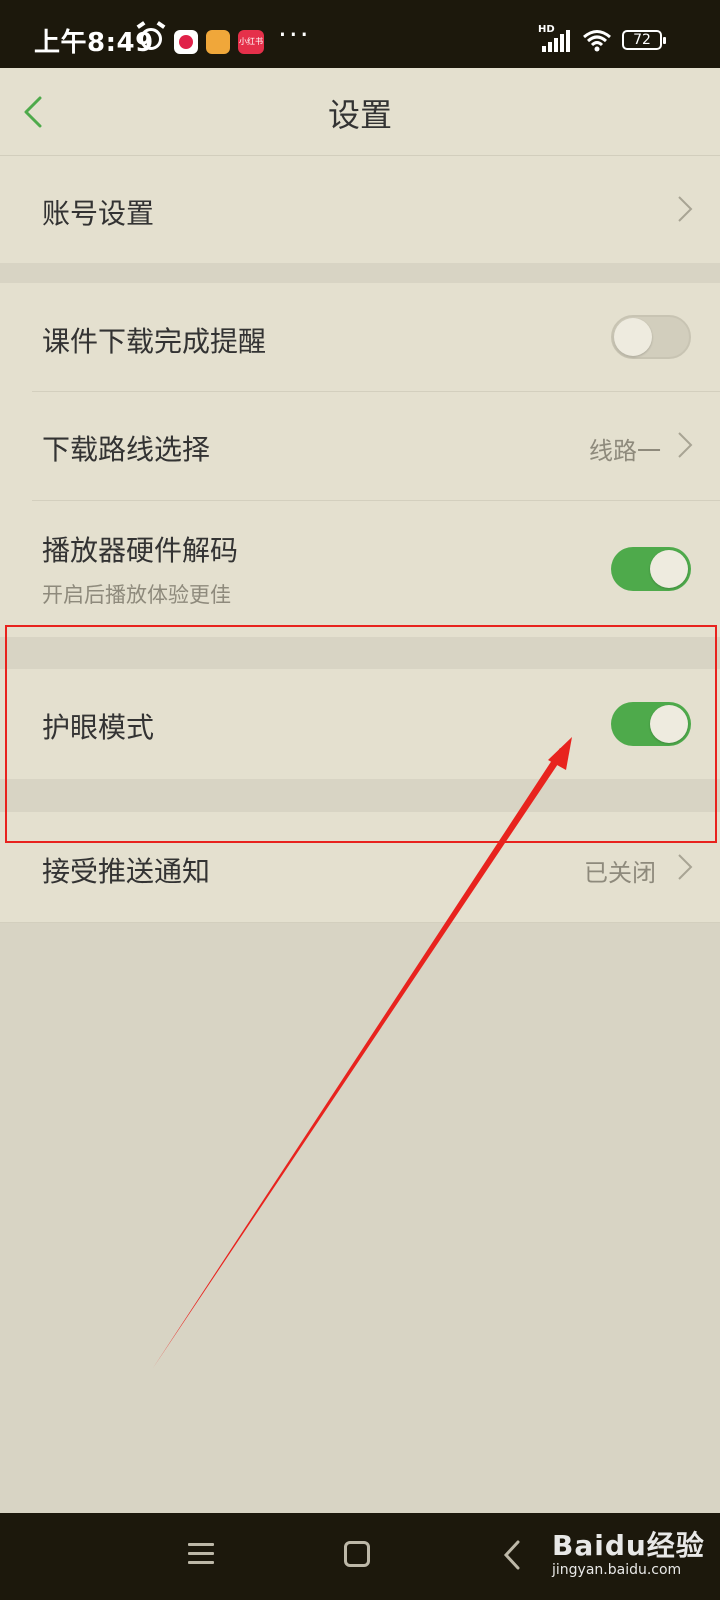 Image resolution: width=720 pixels, height=1600 pixels. I want to click on download-route-label: 下载路线选择, so click(126, 449).